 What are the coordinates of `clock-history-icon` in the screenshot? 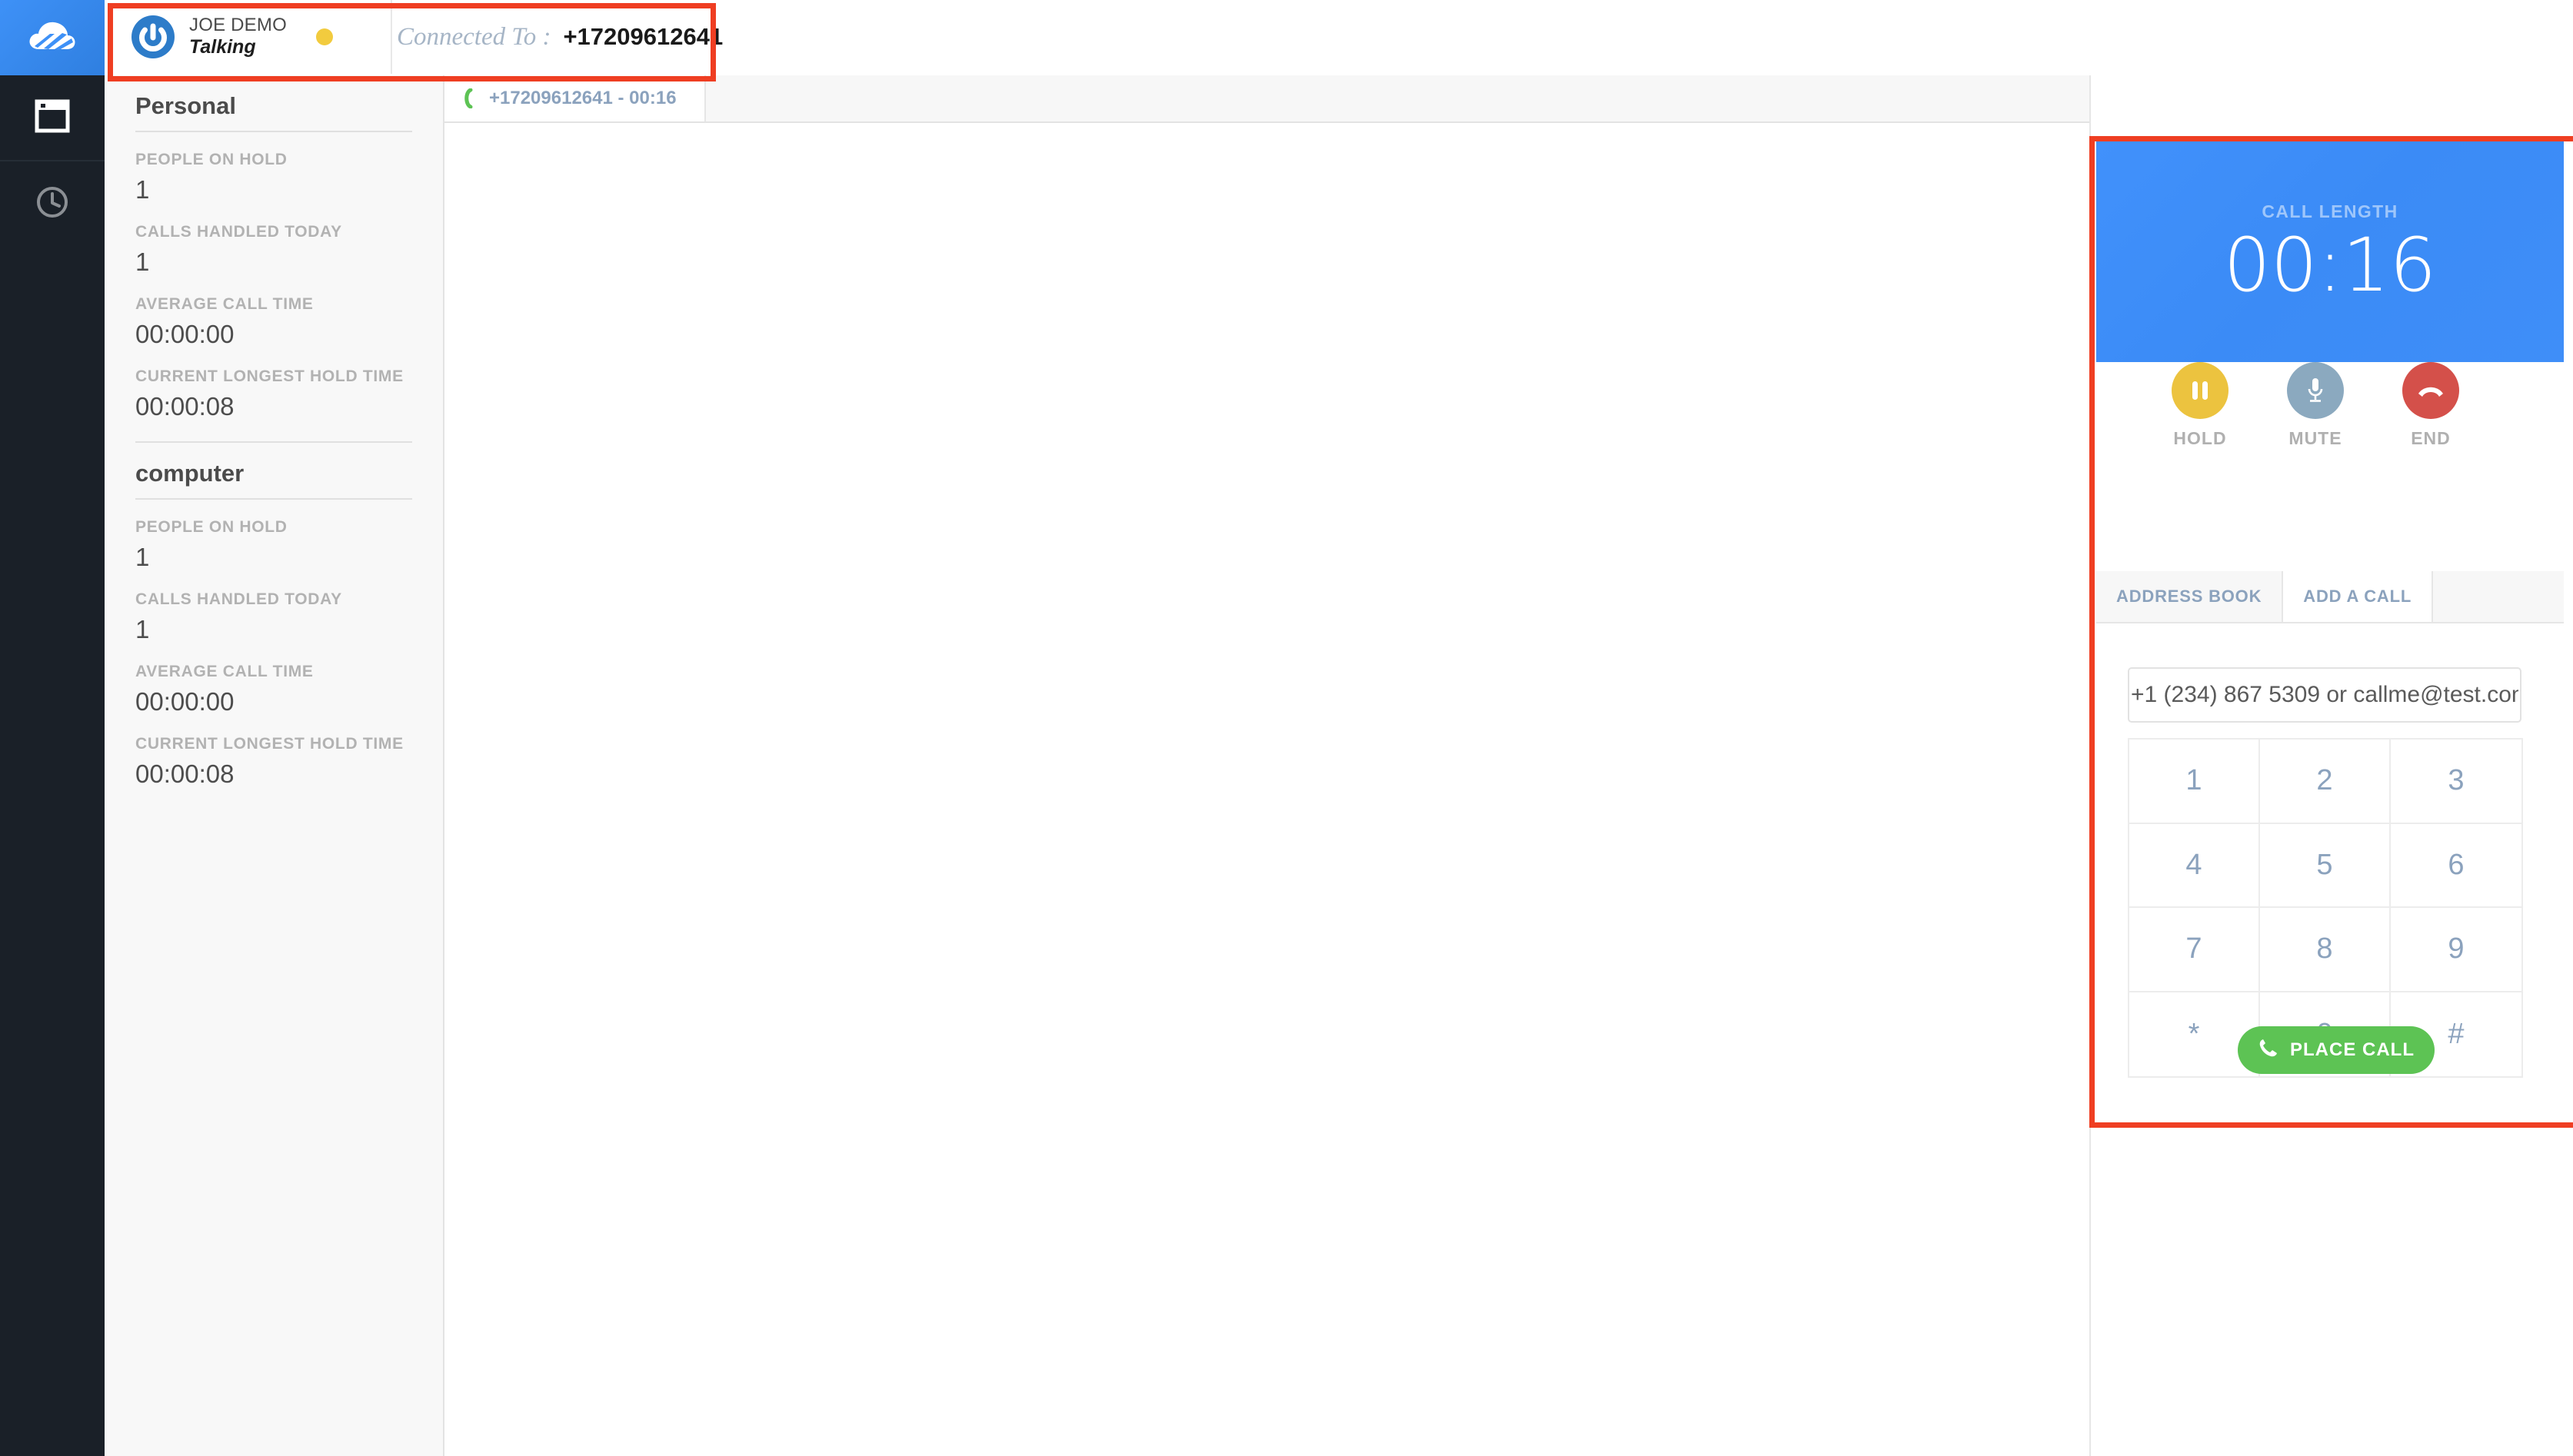 It's located at (53, 204).